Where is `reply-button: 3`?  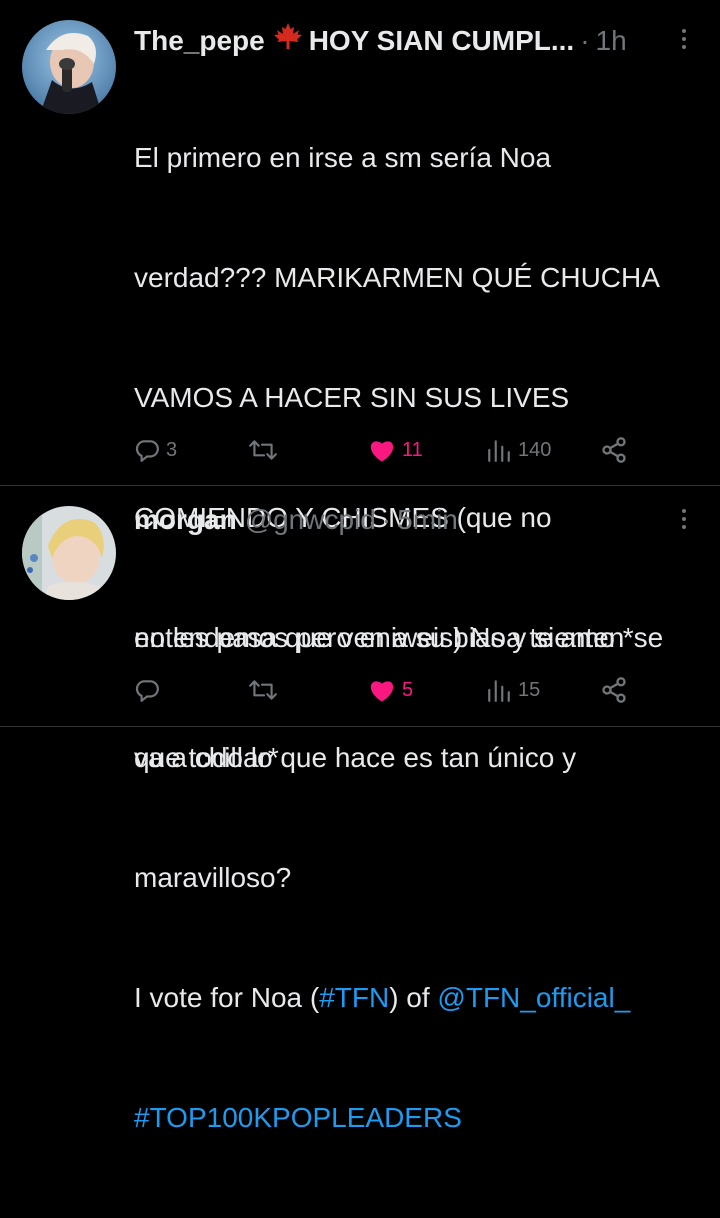
reply-button: 3 is located at coordinates (155, 450).